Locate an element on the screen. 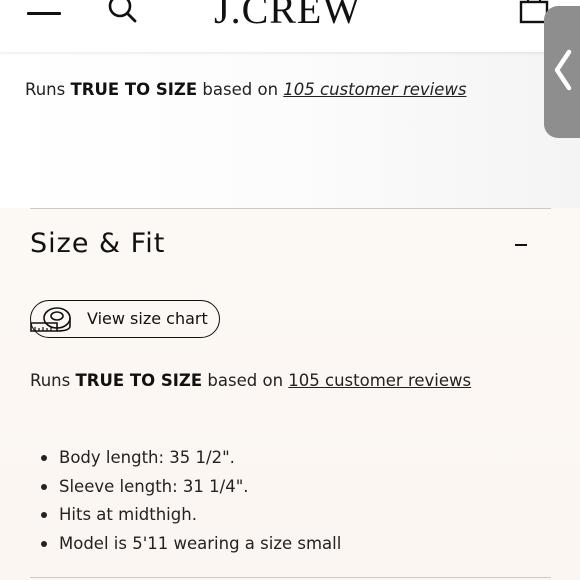  collapse-button is located at coordinates (521, 245).